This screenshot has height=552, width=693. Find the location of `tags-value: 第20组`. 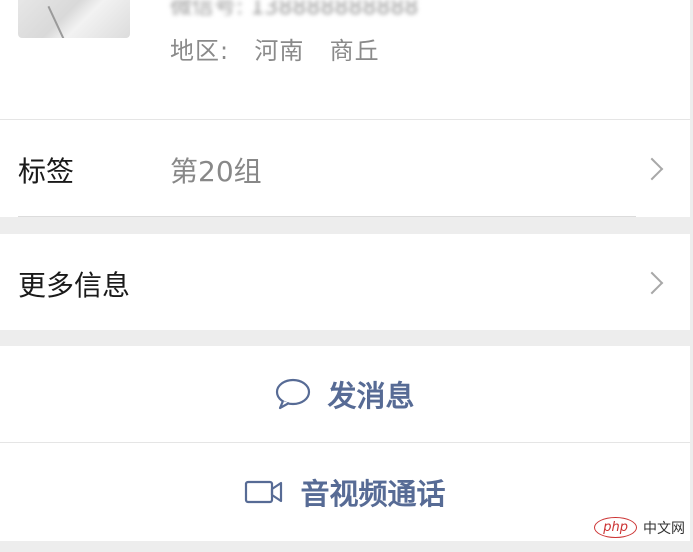

tags-value: 第20组 is located at coordinates (216, 171).